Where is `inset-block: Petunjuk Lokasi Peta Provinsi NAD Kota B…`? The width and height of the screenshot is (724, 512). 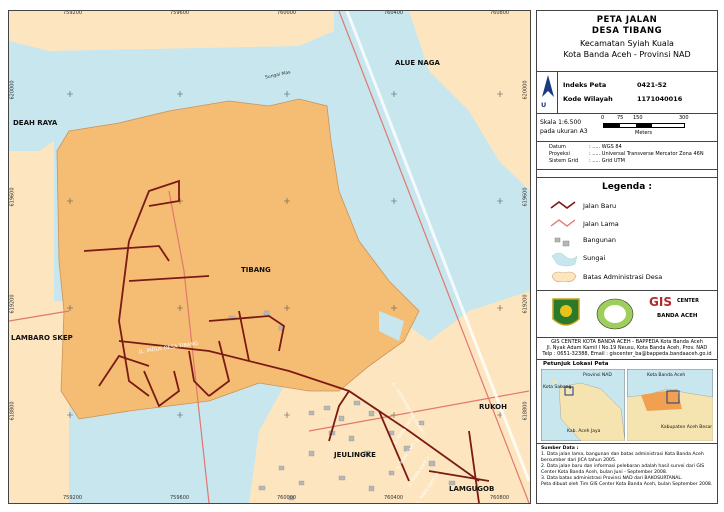 inset-block: Petunjuk Lokasi Peta Provinsi NAD Kota B… is located at coordinates (627, 401).